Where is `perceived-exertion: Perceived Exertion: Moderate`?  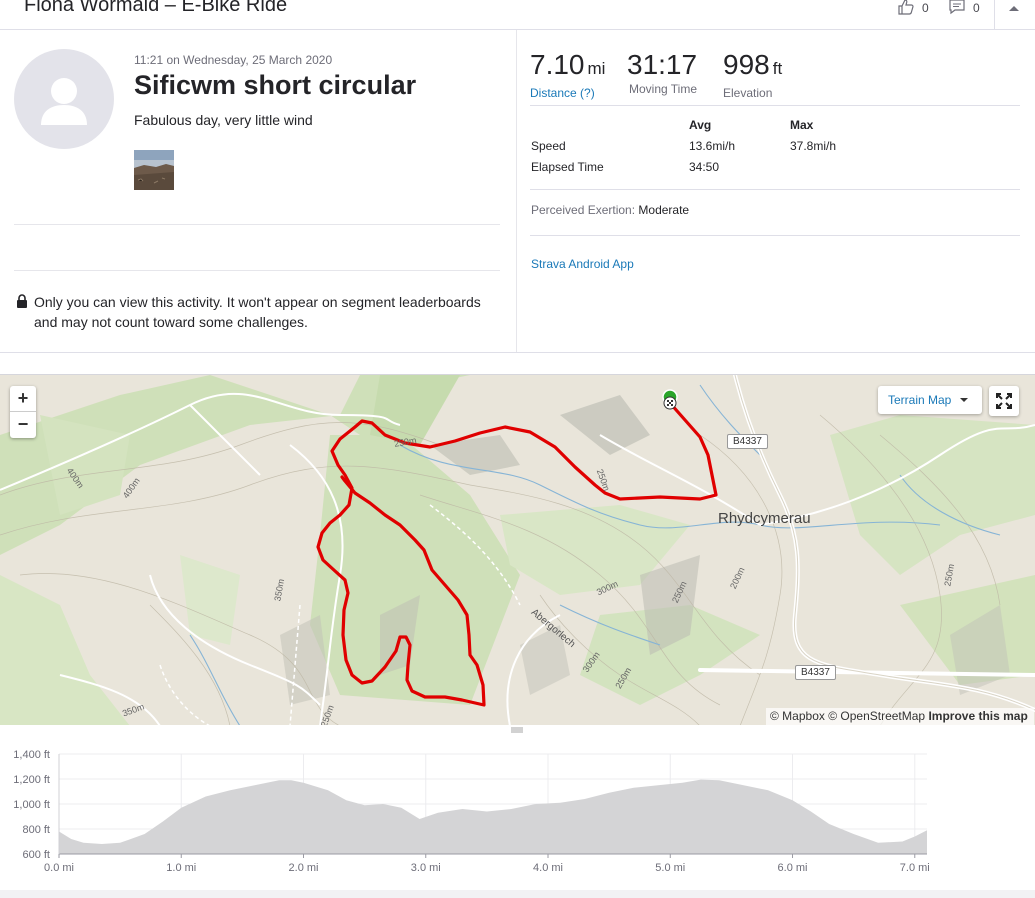
perceived-exertion: Perceived Exertion: Moderate is located at coordinates (610, 210).